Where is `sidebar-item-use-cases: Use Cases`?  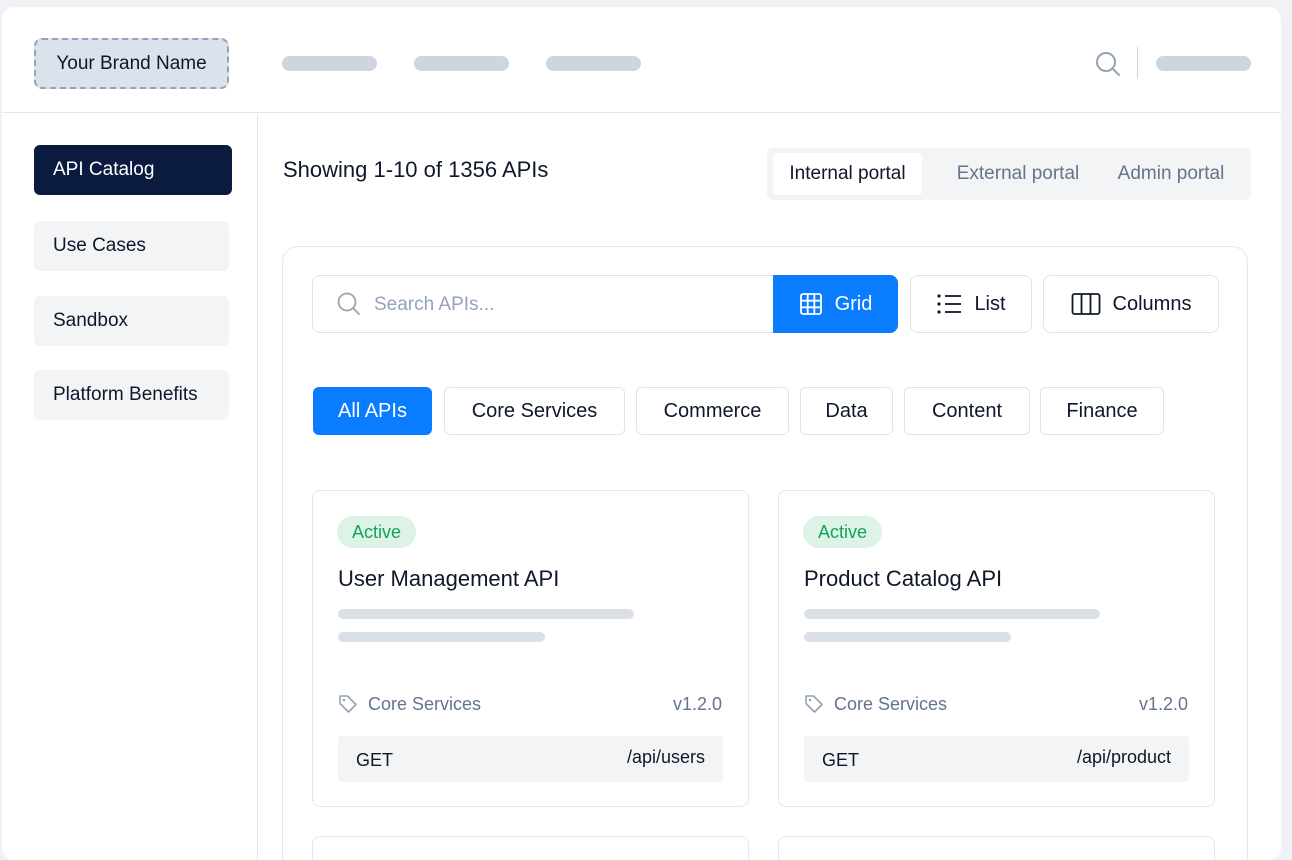
sidebar-item-use-cases: Use Cases is located at coordinates (131, 246).